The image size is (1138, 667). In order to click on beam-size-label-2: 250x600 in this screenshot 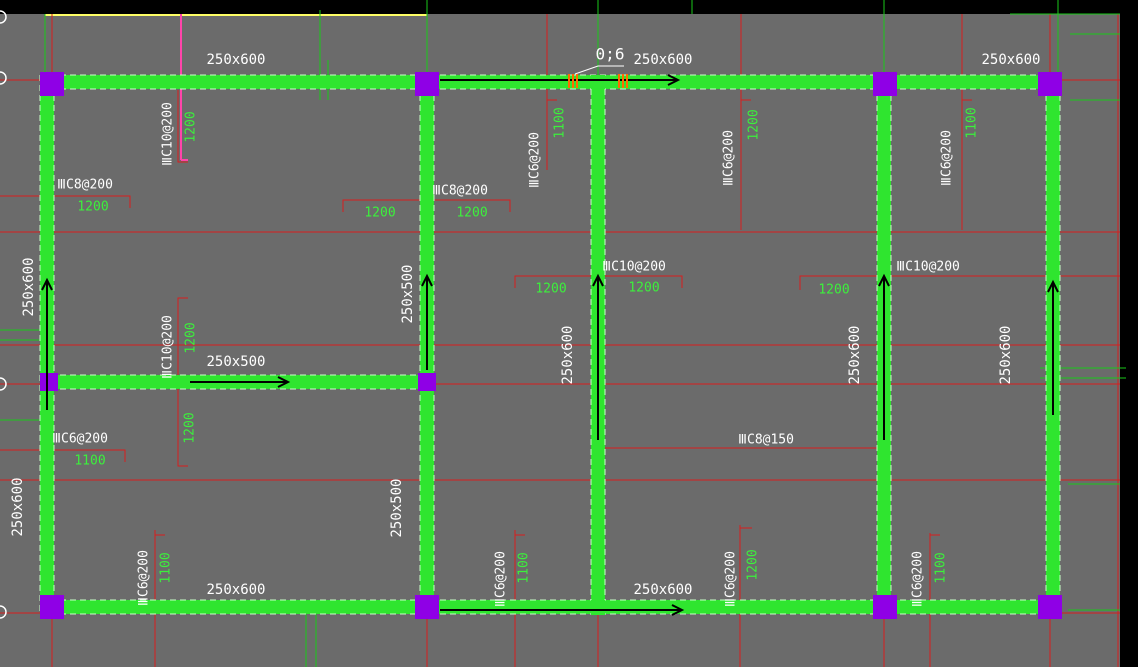, I will do `click(662, 60)`.